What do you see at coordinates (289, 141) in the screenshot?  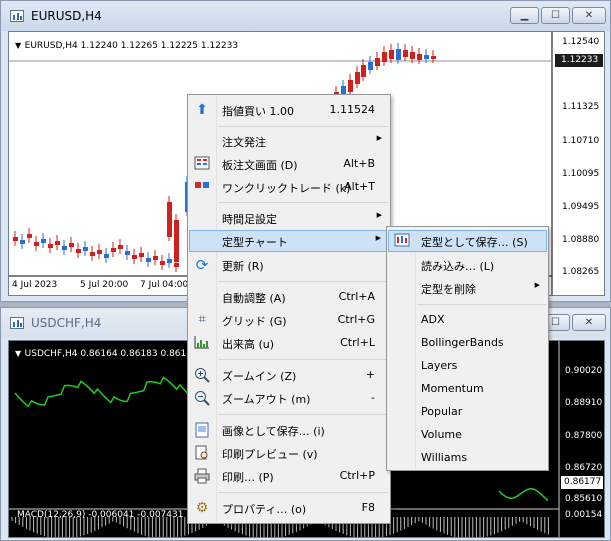 I see `menu-item-new-order: 注文発注 ▶` at bounding box center [289, 141].